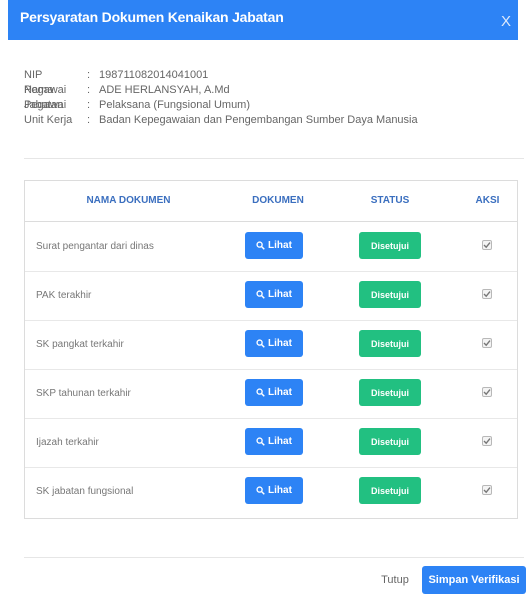  Describe the element at coordinates (80, 344) in the screenshot. I see `document-name: SK pangkat terkahir` at that location.